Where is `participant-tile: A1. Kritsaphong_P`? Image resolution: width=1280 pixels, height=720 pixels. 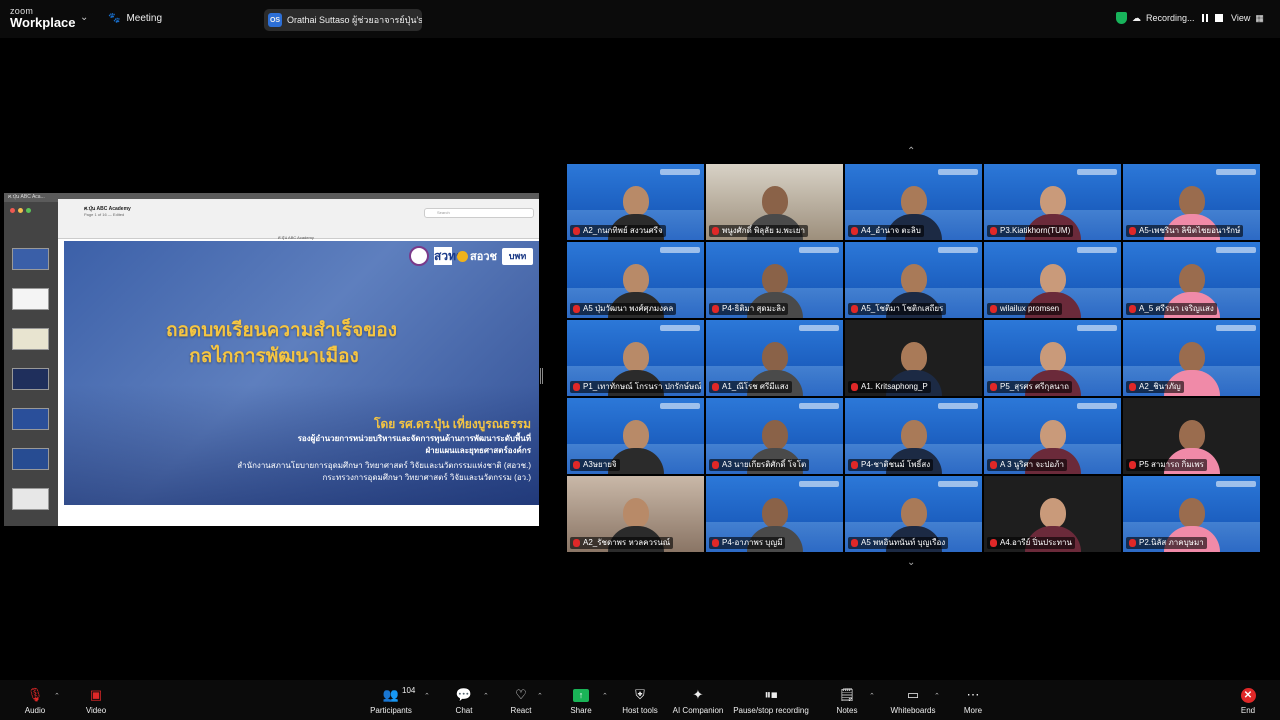
participant-tile: A1. Kritsaphong_P is located at coordinates (913, 358).